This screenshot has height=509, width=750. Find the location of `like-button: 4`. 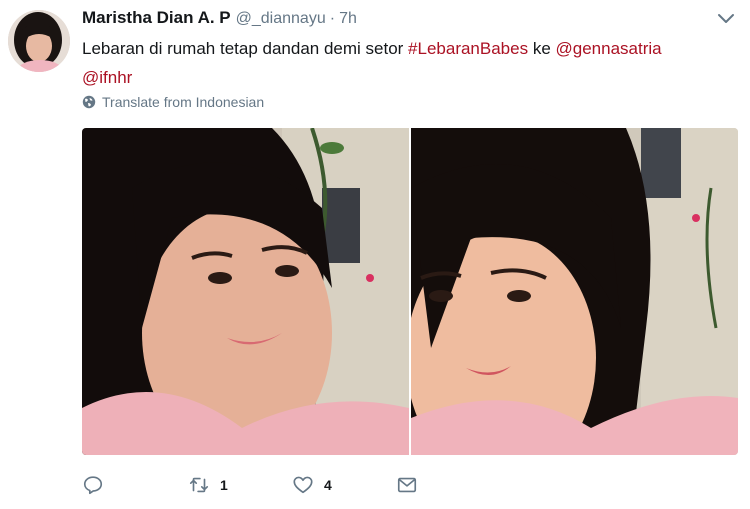

like-button: 4 is located at coordinates (312, 485).